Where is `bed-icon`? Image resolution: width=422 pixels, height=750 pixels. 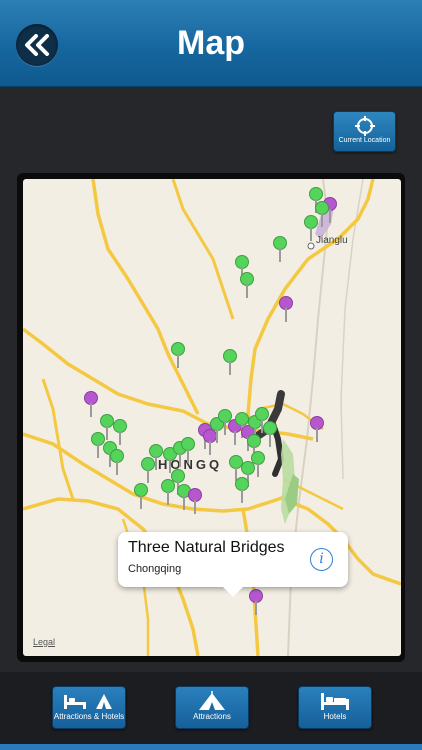 bed-icon is located at coordinates (335, 701).